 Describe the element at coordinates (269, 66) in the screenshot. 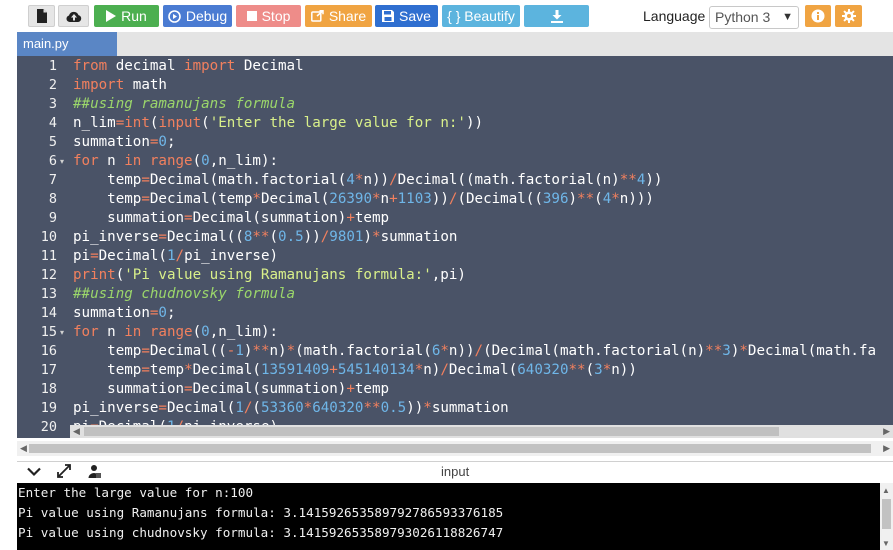

I see `code-token: Decimal` at that location.